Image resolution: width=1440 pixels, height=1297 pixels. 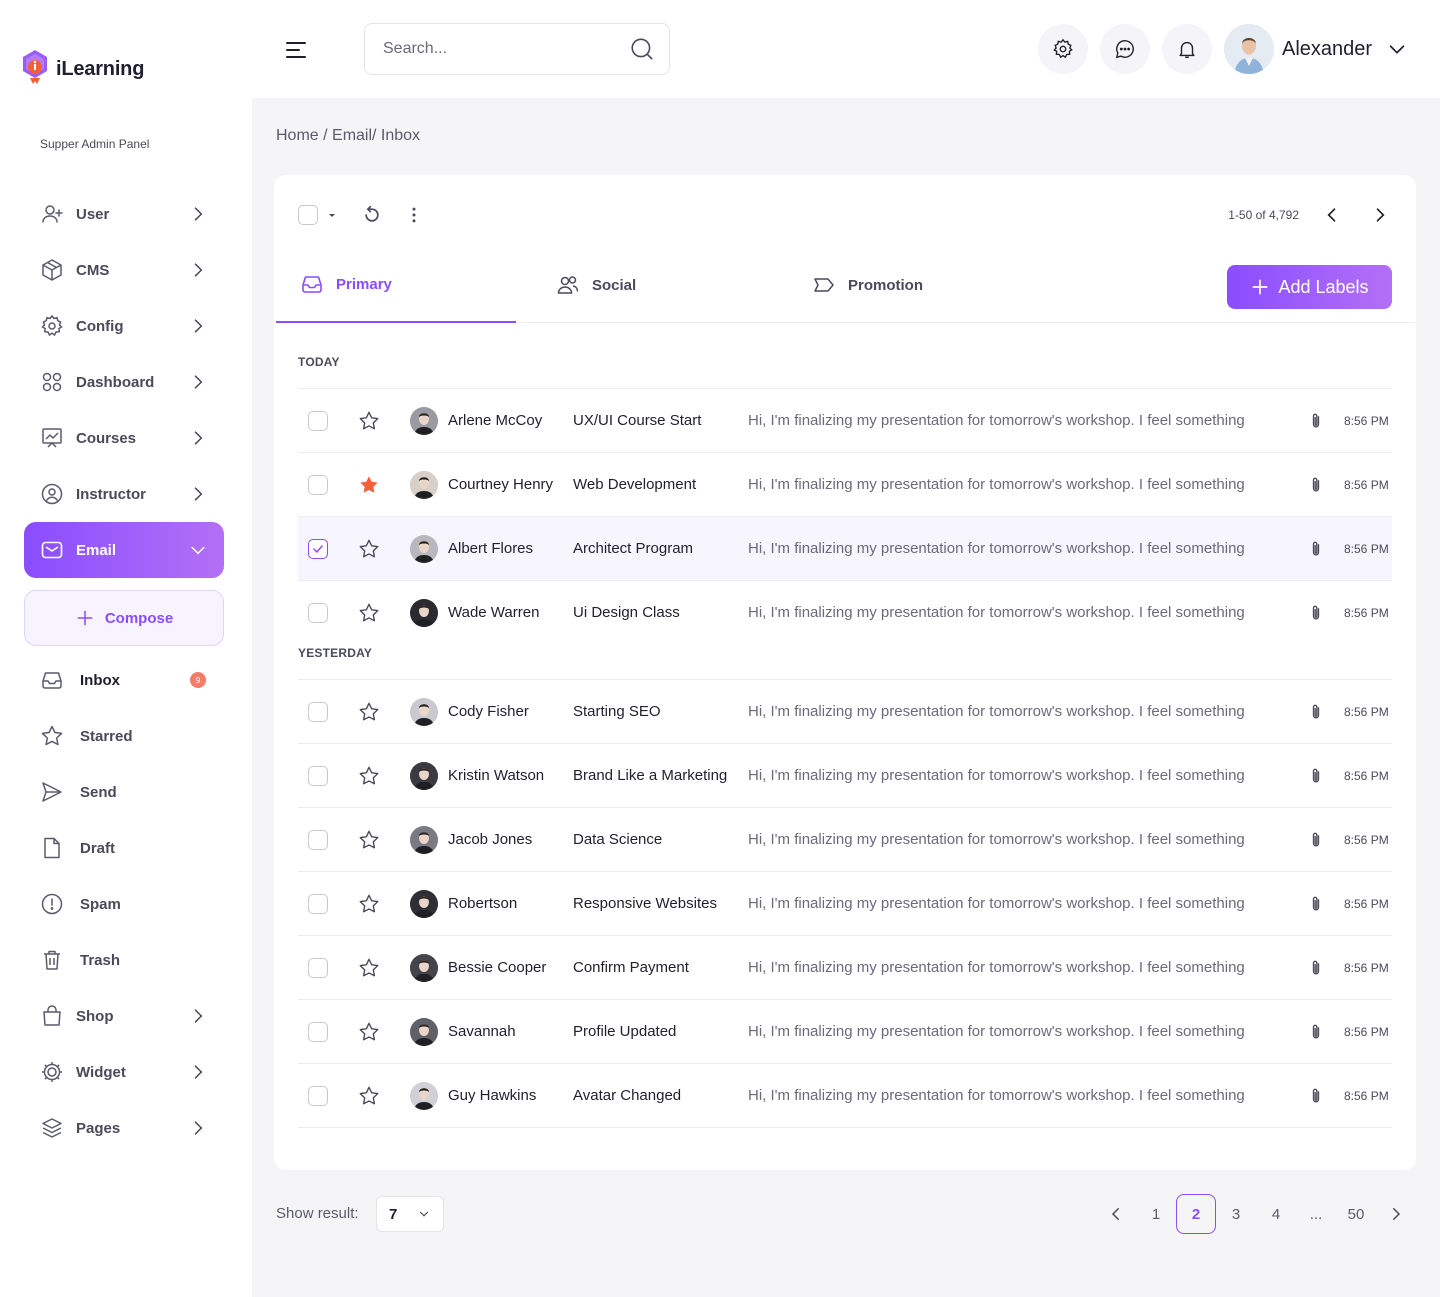 I want to click on compose-button: Compose, so click(x=124, y=618).